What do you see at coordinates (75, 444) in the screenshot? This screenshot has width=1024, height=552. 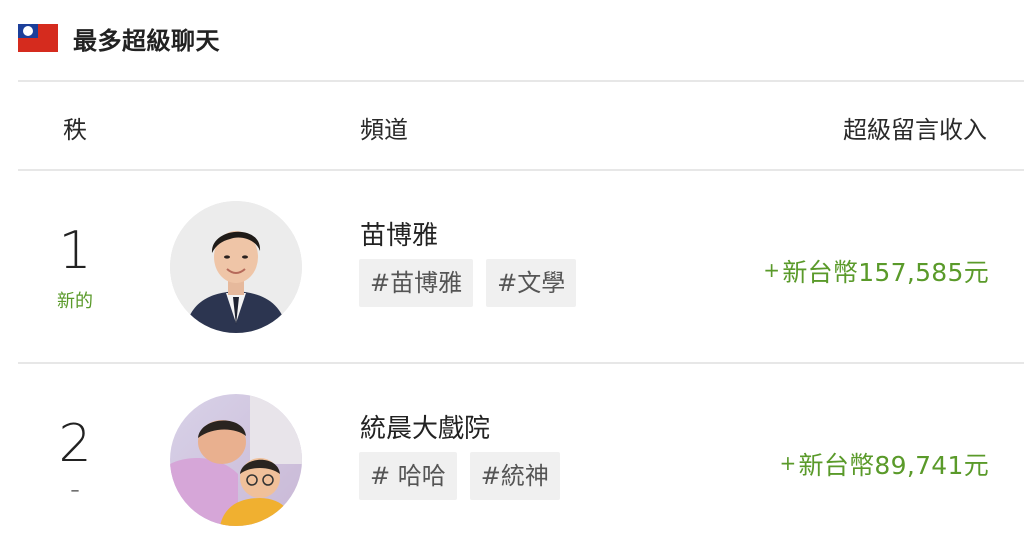 I see `rank-number: 2` at bounding box center [75, 444].